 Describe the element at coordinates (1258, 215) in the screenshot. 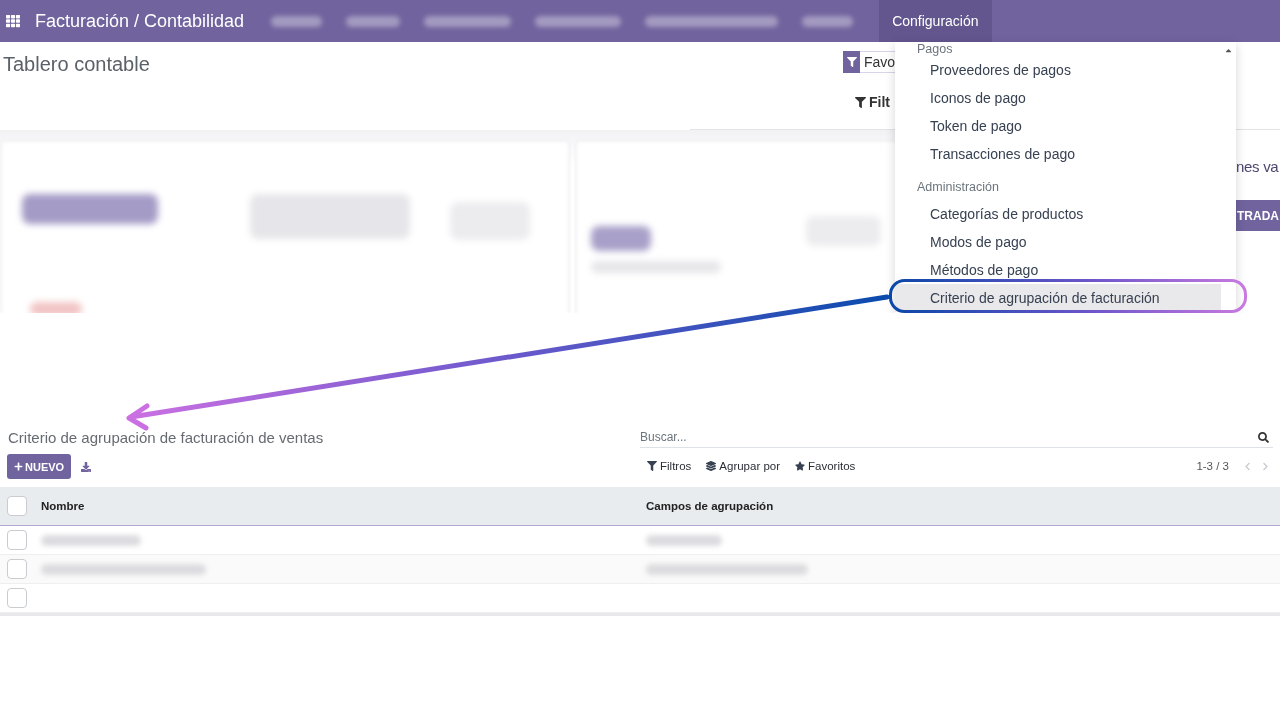

I see `journal-action-button: TRADA` at that location.